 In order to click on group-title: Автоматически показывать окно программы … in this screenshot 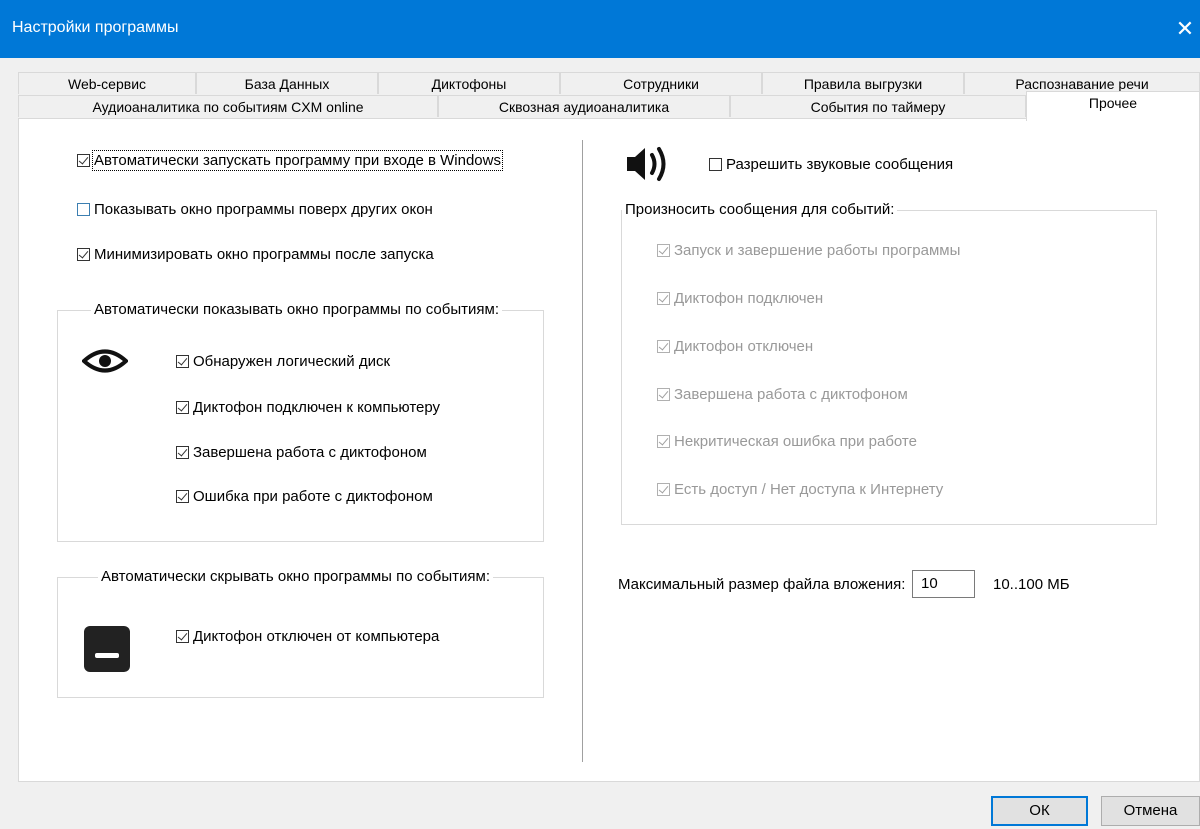, I will do `click(296, 309)`.